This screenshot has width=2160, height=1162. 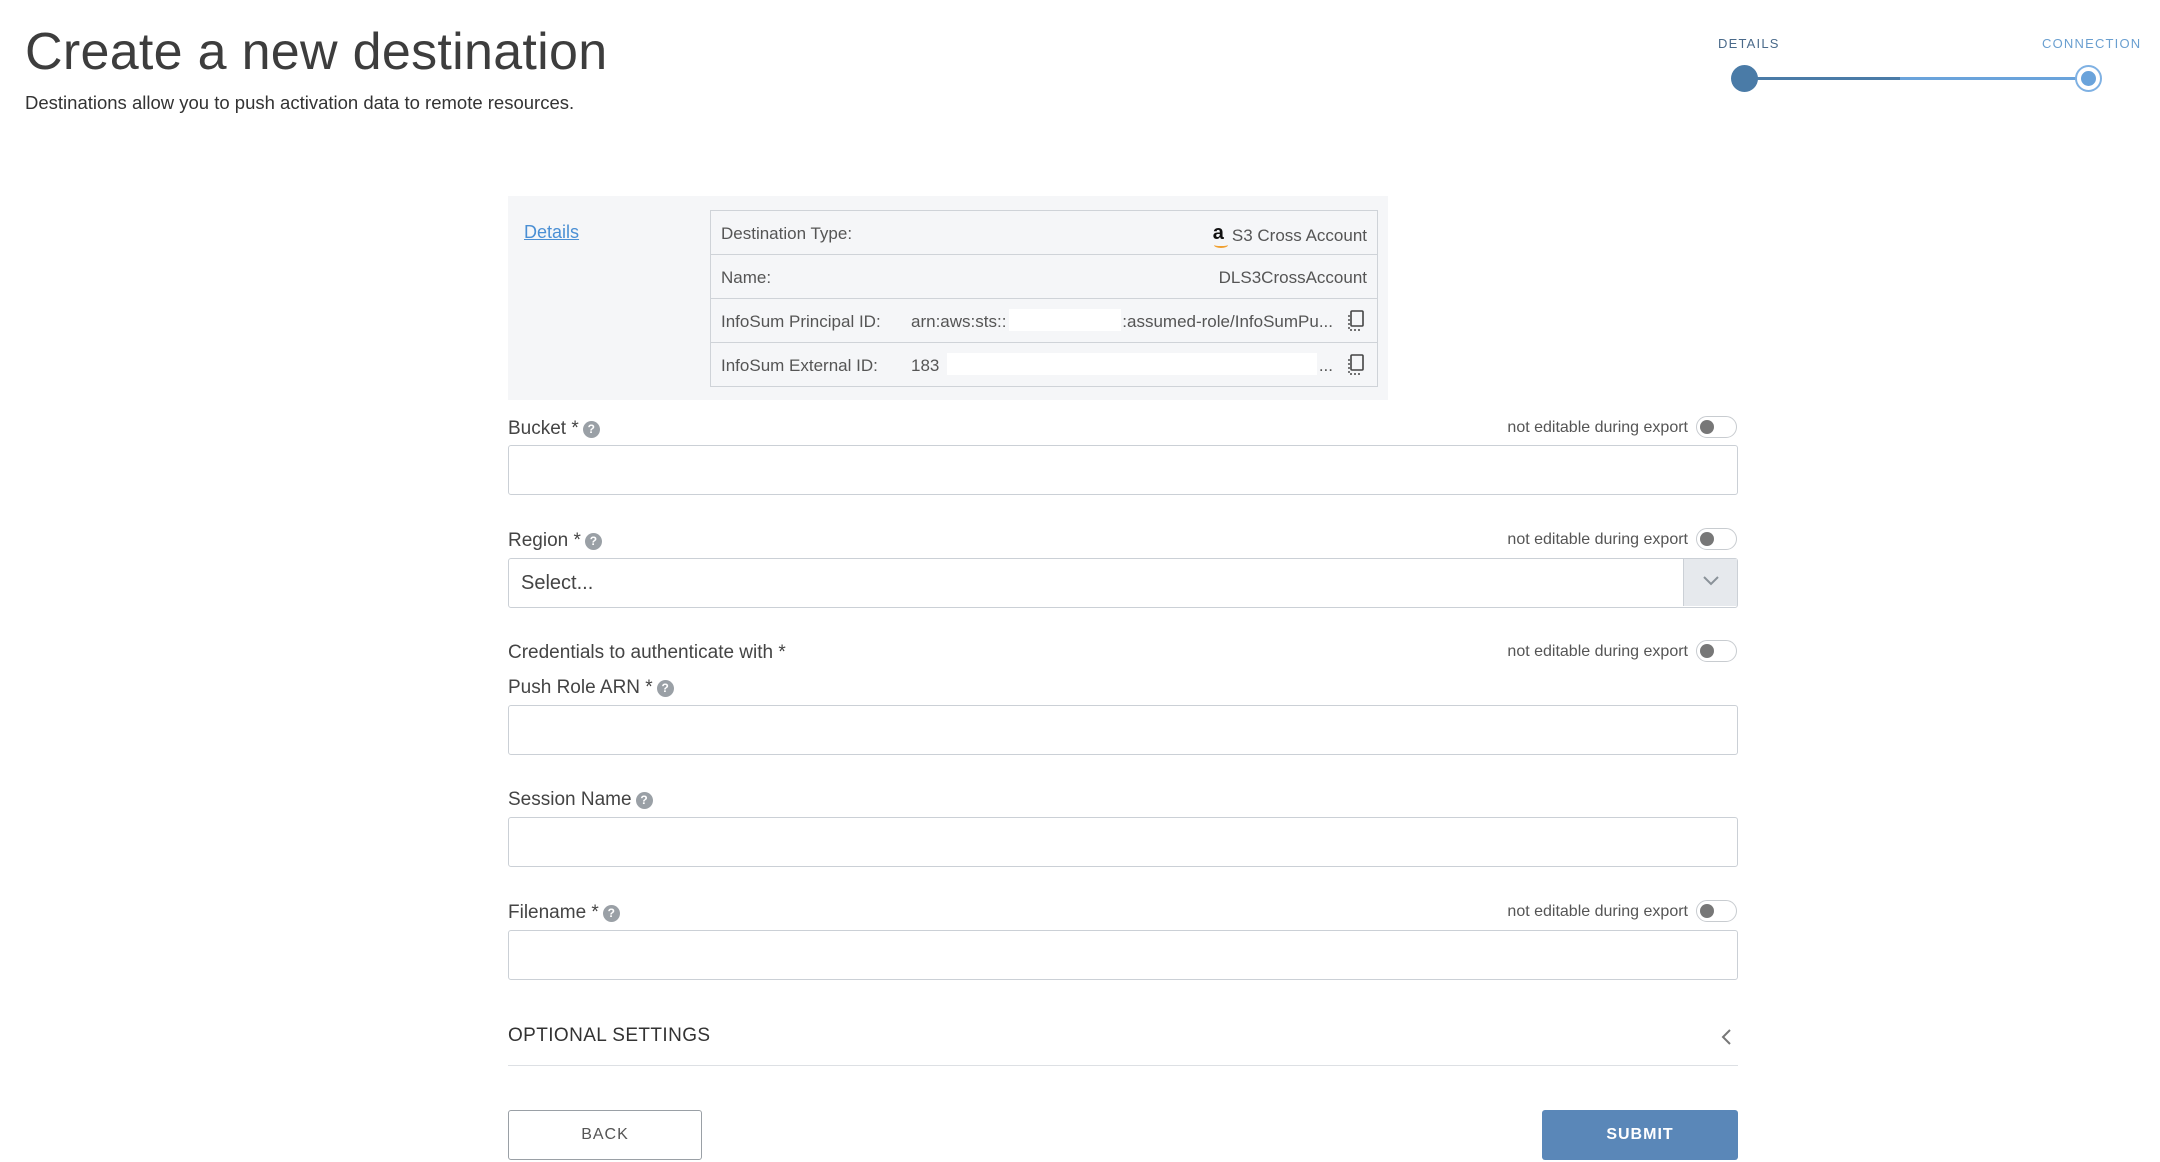 I want to click on filename-label: Filename *?, so click(x=564, y=913).